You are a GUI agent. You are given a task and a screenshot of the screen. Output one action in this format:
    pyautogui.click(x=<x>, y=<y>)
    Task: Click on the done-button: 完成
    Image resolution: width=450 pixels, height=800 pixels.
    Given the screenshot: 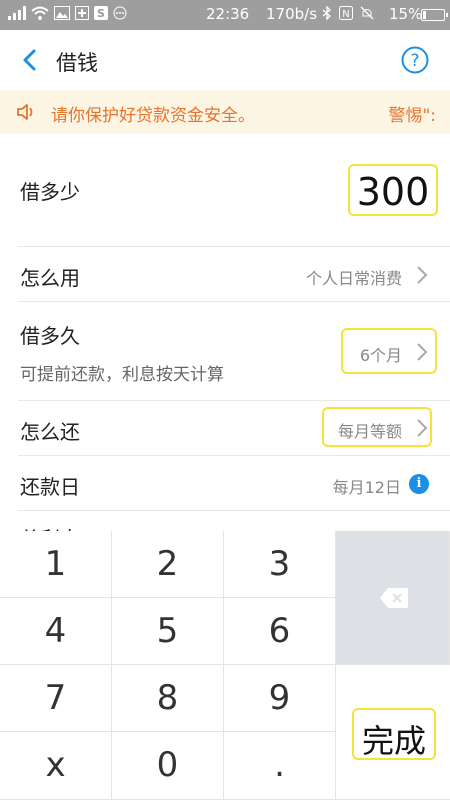 What is the action you would take?
    pyautogui.click(x=394, y=734)
    